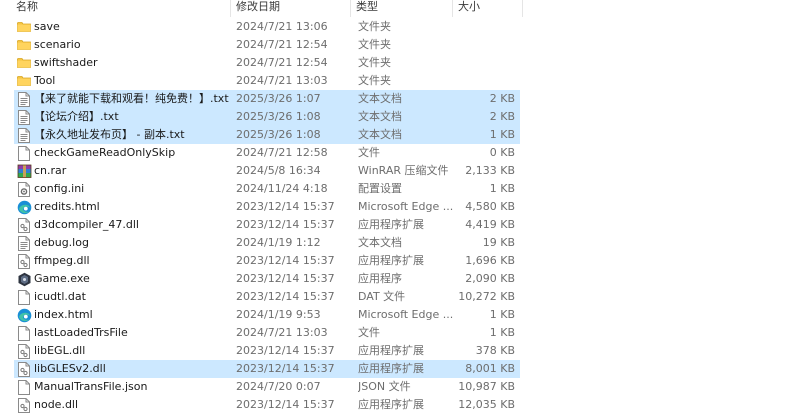 The height and width of the screenshot is (414, 800). Describe the element at coordinates (81, 332) in the screenshot. I see `file-name: lastLoadedTrsFile` at that location.